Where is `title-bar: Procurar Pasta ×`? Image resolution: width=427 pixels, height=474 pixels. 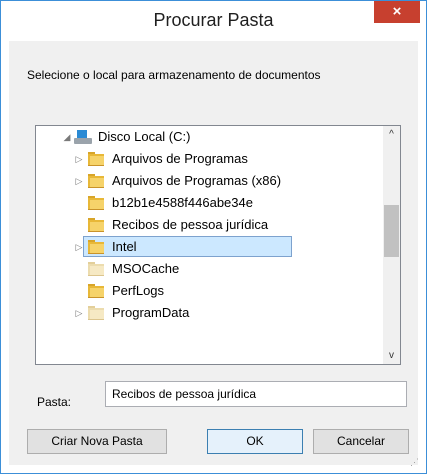
title-bar: Procurar Pasta × is located at coordinates (213, 21).